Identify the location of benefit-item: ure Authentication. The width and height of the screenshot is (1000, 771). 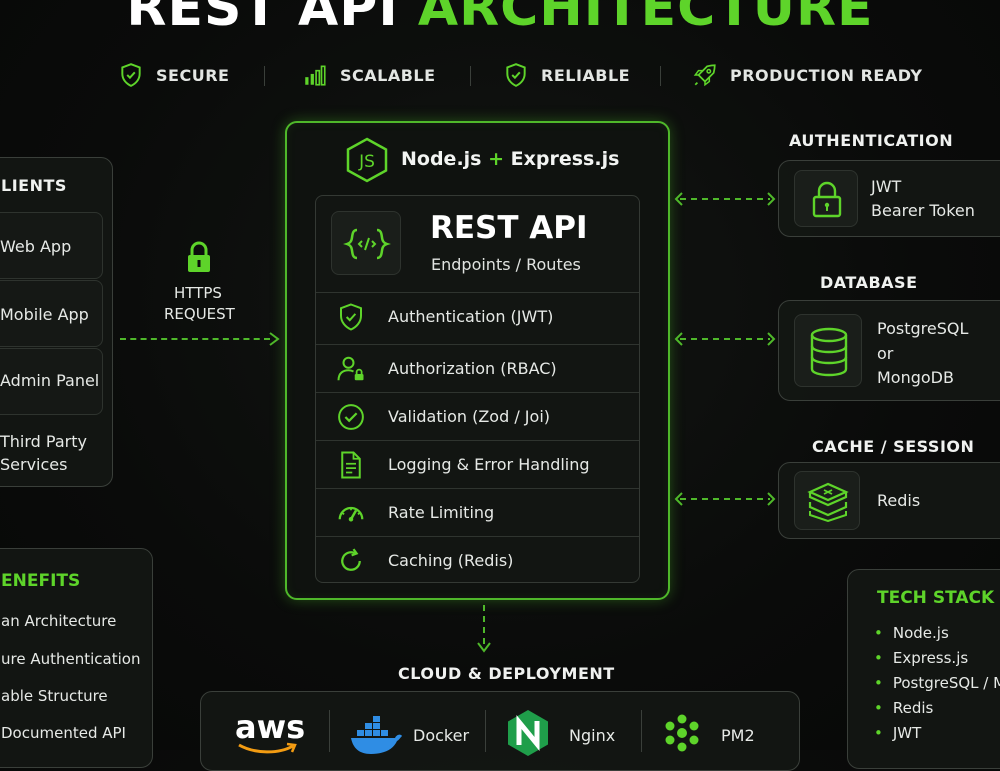
(71, 659).